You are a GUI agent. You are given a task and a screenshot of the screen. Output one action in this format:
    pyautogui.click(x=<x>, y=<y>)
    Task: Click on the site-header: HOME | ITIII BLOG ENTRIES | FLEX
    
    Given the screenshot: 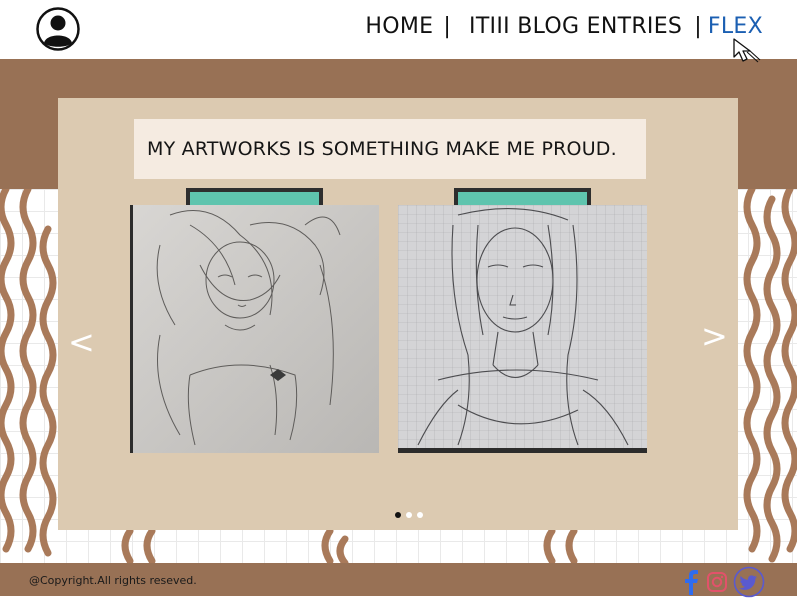 What is the action you would take?
    pyautogui.click(x=398, y=29)
    